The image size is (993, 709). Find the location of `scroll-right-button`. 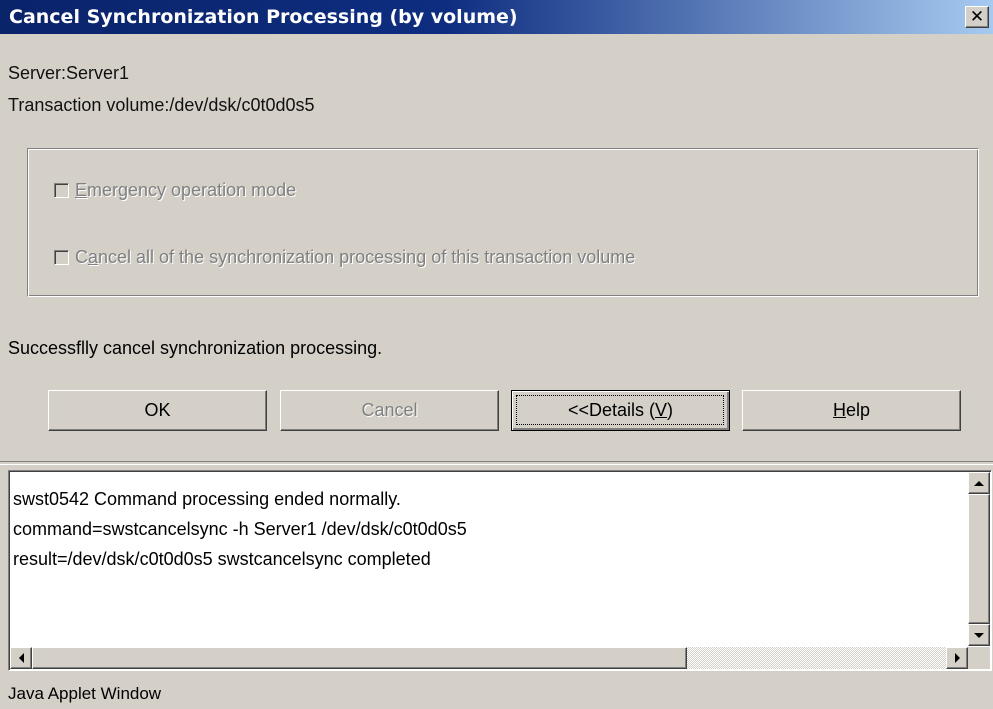

scroll-right-button is located at coordinates (957, 658).